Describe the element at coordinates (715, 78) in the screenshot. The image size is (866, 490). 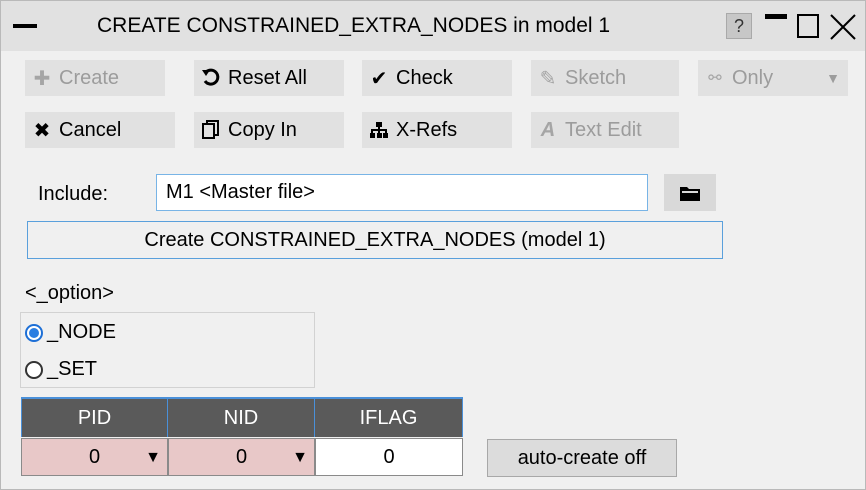
I see `binoculars-icon: ⚯` at that location.